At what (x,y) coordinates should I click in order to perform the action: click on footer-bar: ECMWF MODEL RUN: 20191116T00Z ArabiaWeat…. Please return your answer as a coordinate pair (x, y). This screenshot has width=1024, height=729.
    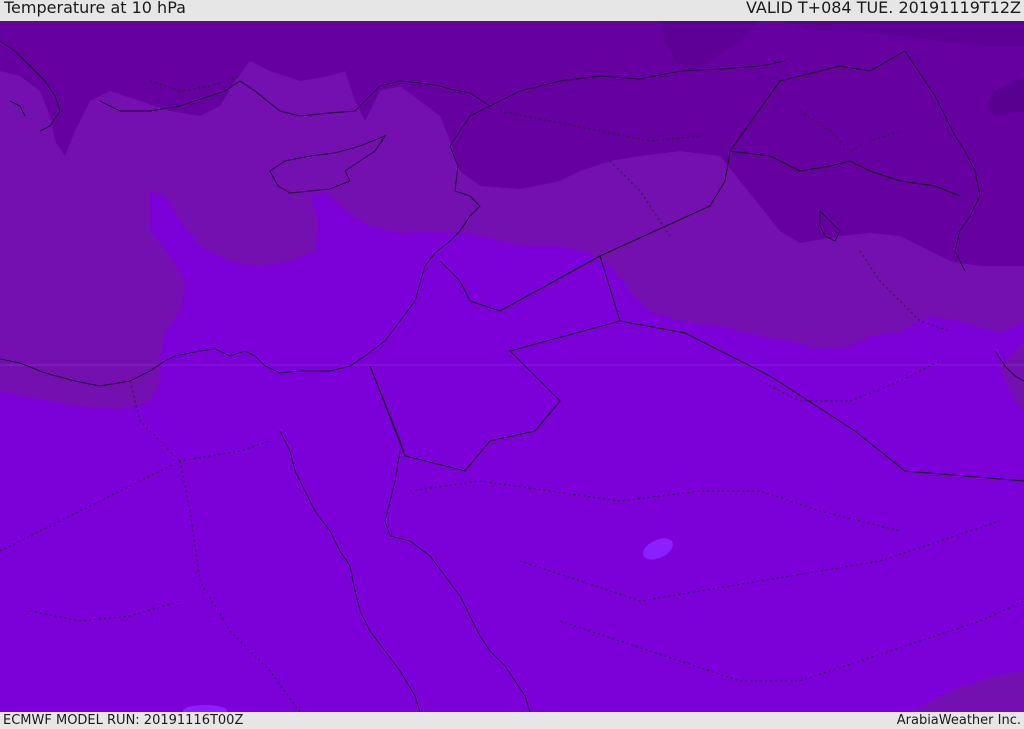
    Looking at the image, I should click on (512, 720).